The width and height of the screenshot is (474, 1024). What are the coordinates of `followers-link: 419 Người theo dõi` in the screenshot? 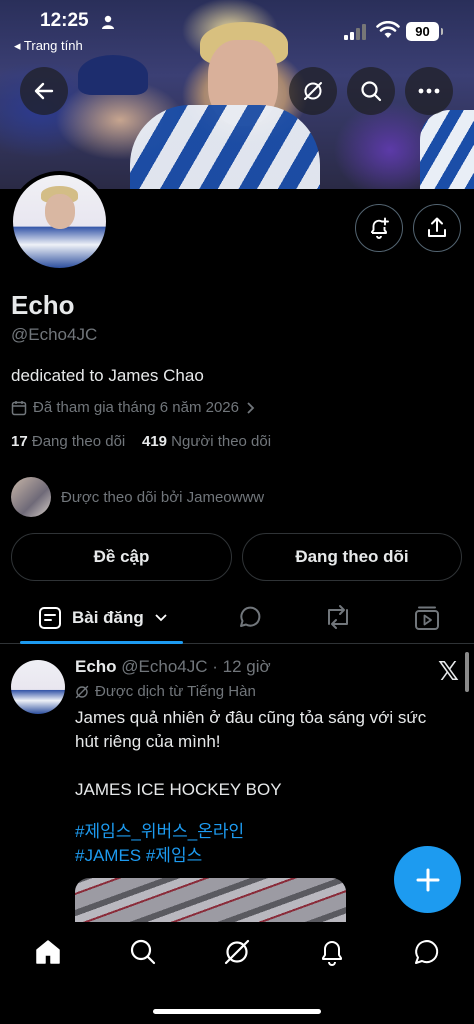 It's located at (206, 441).